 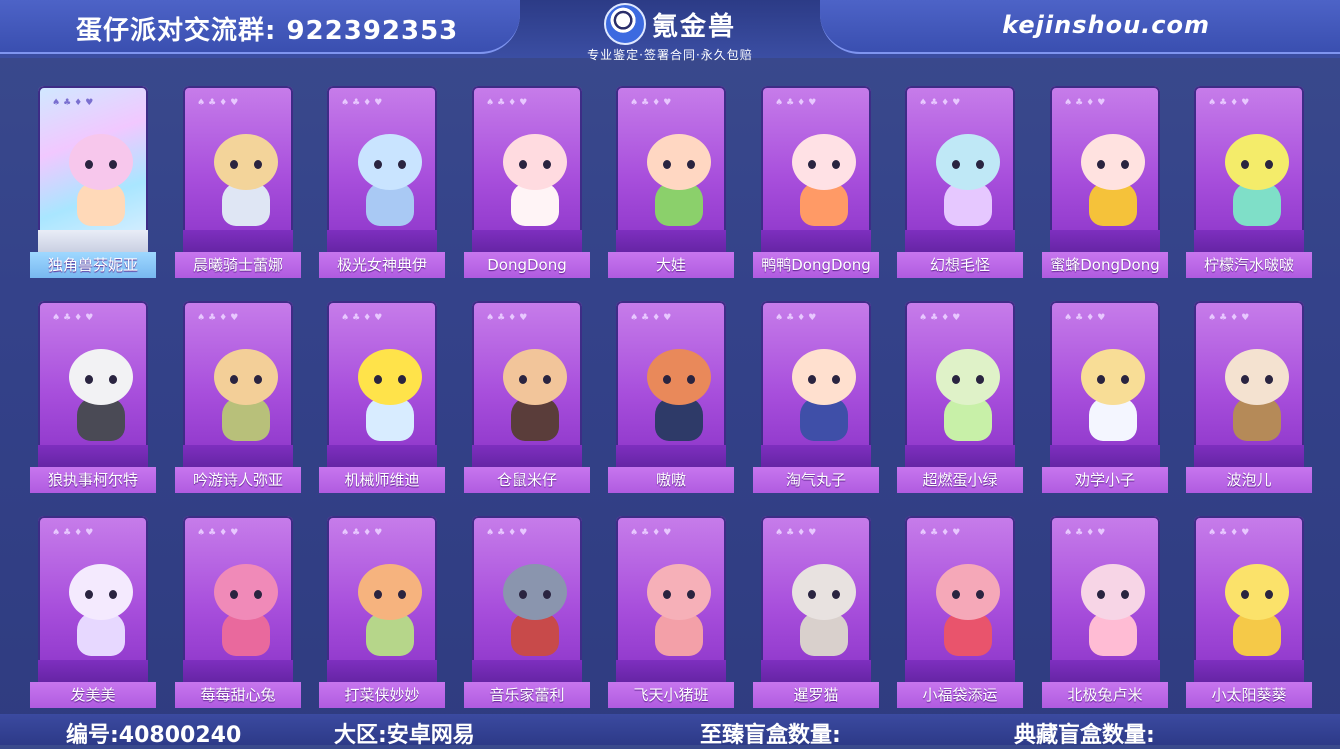 I want to click on character-card: ♠♣♦♥ 暹罗猫, so click(x=816, y=609).